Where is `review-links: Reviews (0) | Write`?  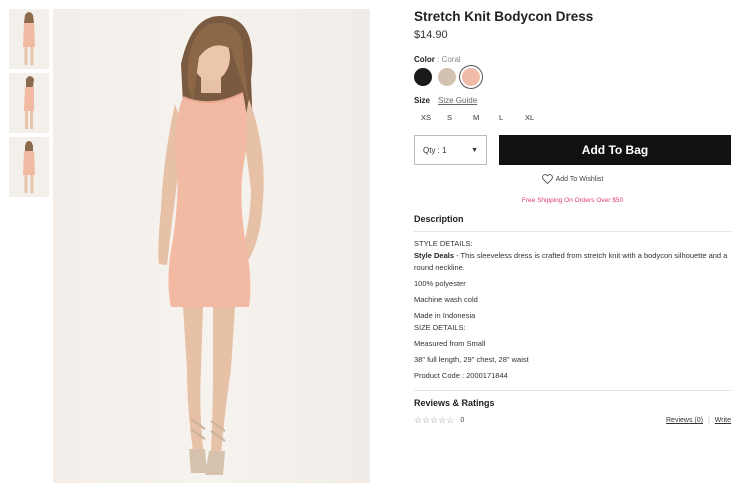 review-links: Reviews (0) | Write is located at coordinates (698, 420).